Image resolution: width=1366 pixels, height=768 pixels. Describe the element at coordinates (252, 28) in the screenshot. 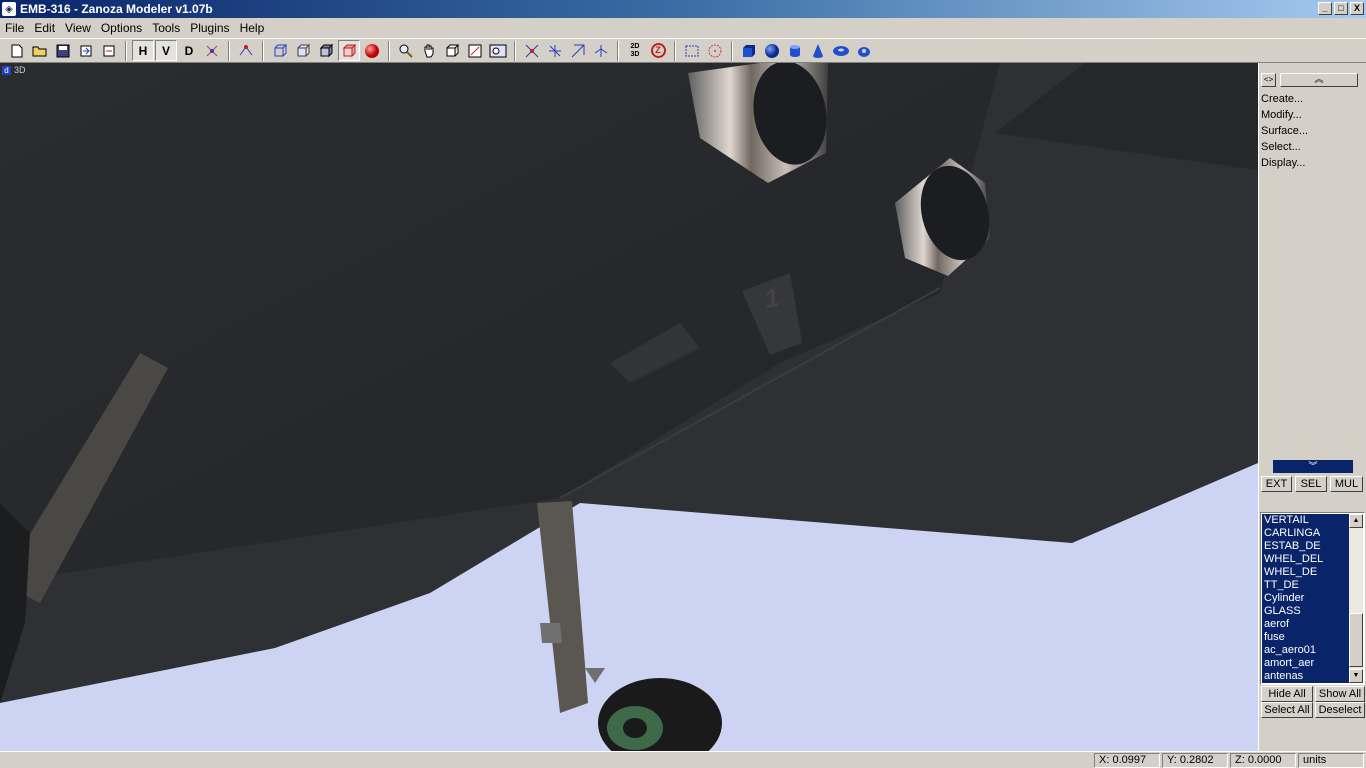

I see `menu-help: Help` at that location.